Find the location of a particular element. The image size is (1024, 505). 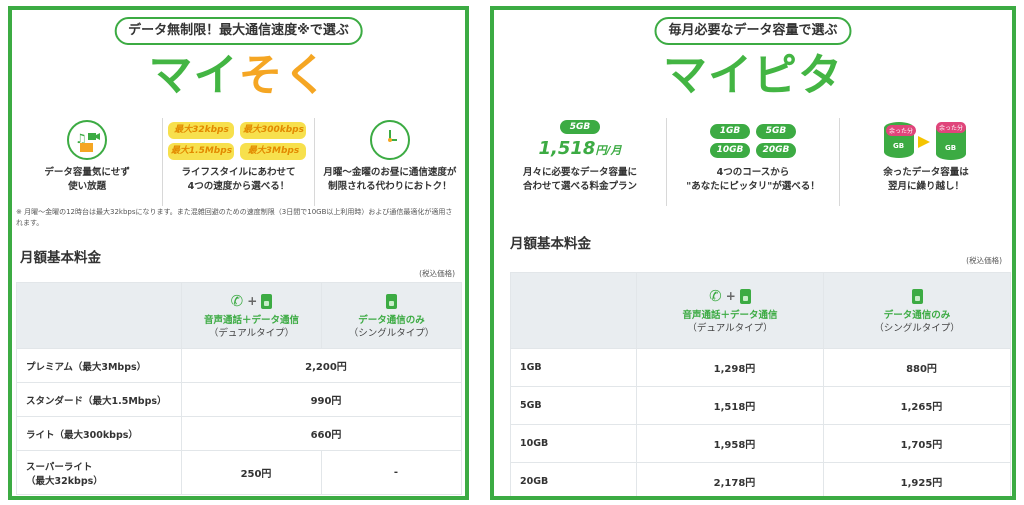

table-row: 10GB 1,958円 1,705円 is located at coordinates (760, 443).